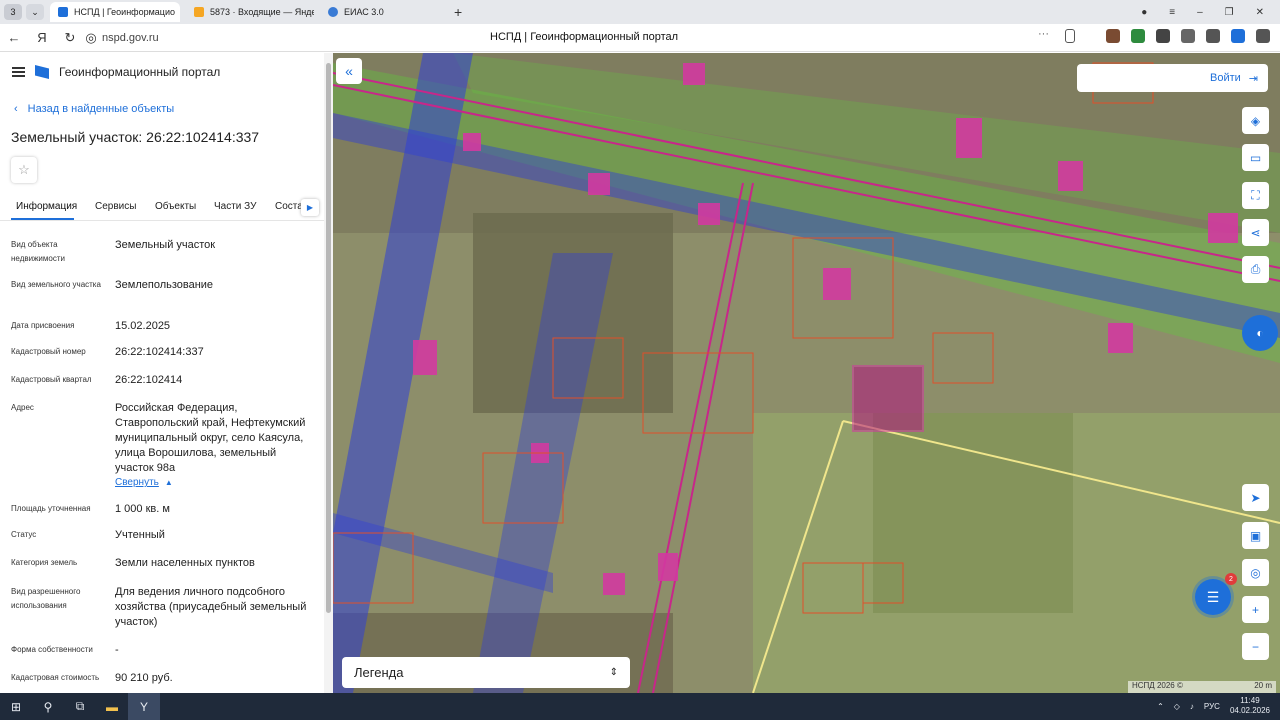 The width and height of the screenshot is (1280, 720). I want to click on row-value: Учтенный, so click(140, 535).